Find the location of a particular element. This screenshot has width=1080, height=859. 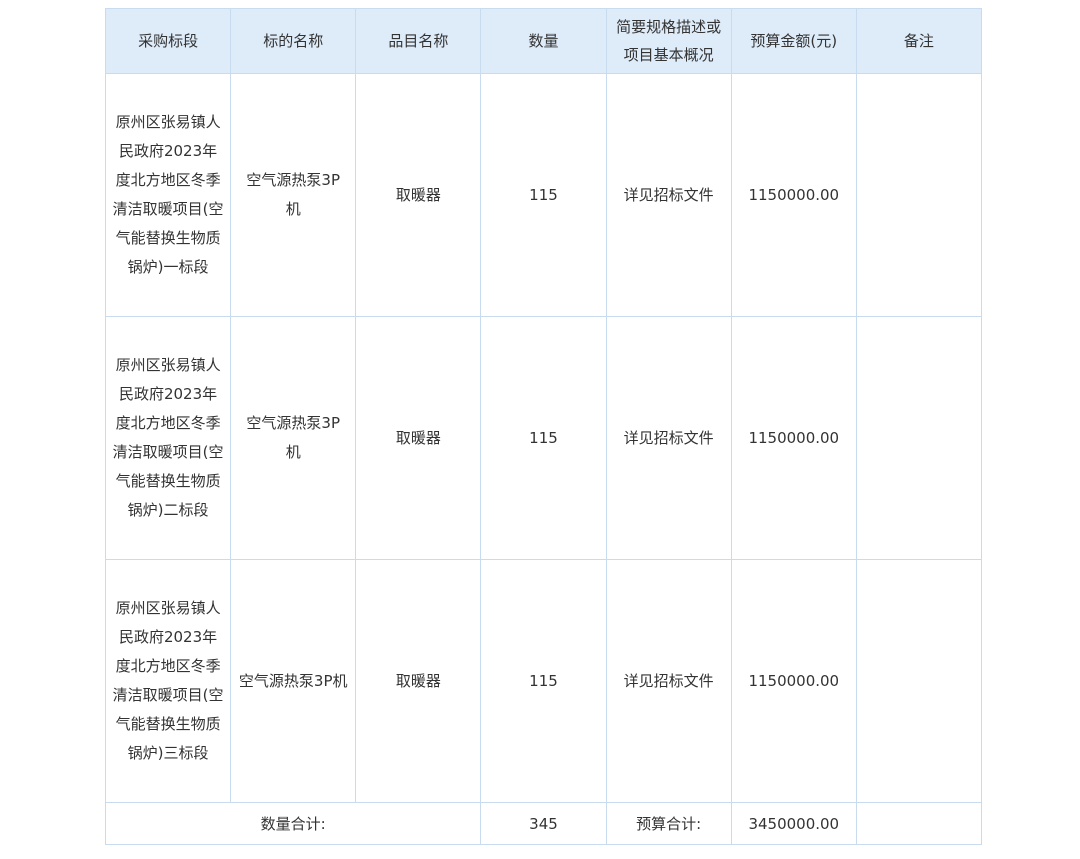

header-subject: 标的名称 is located at coordinates (293, 41).